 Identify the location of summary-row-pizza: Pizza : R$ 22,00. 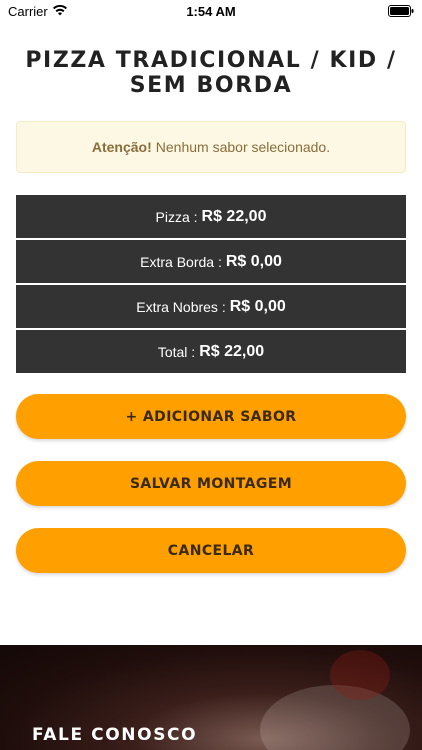
(211, 216).